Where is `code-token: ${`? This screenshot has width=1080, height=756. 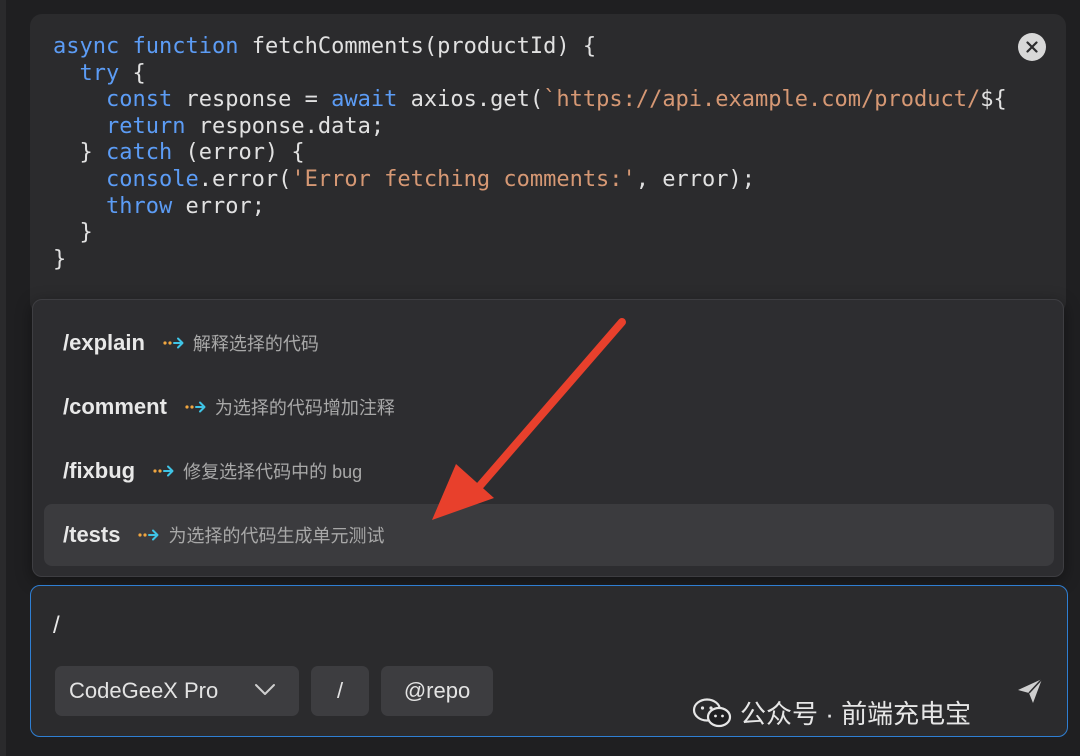 code-token: ${ is located at coordinates (993, 100).